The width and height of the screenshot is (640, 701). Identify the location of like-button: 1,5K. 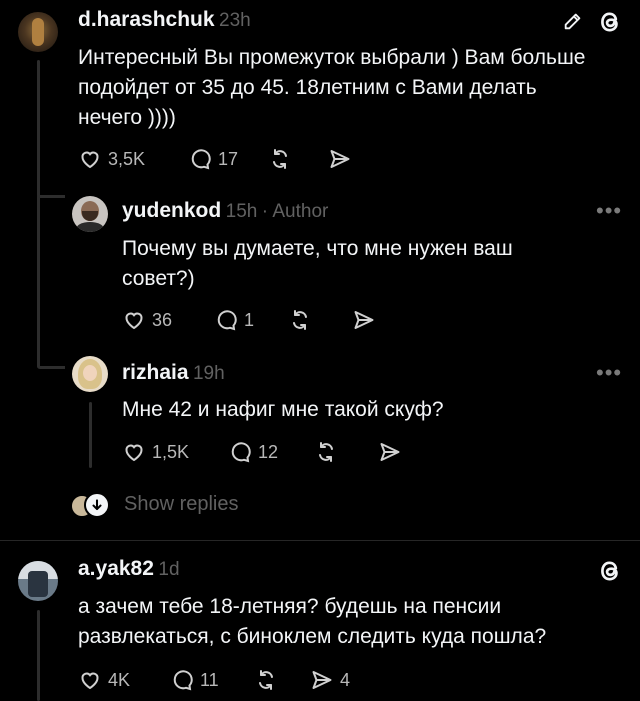
(175, 452).